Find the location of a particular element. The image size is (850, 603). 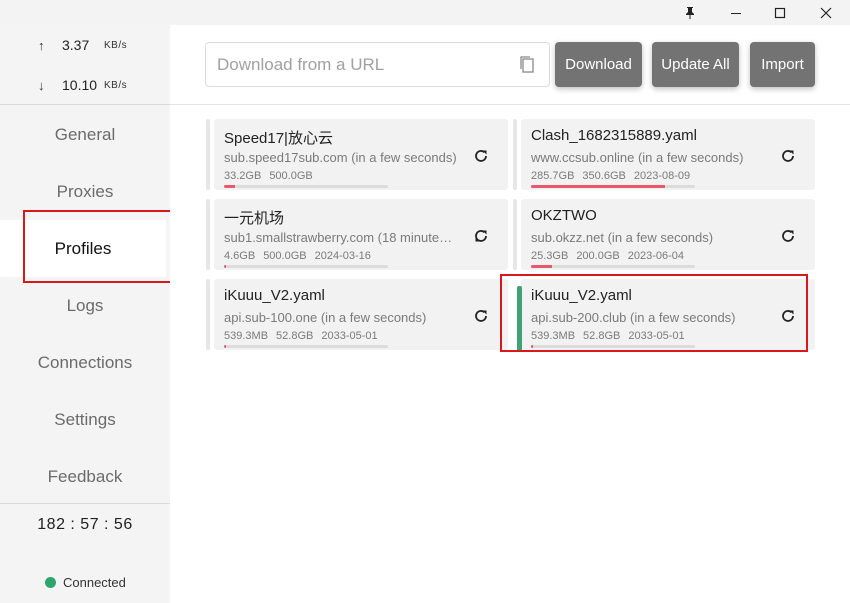

profile-expire: 2023-06-04 is located at coordinates (656, 256).